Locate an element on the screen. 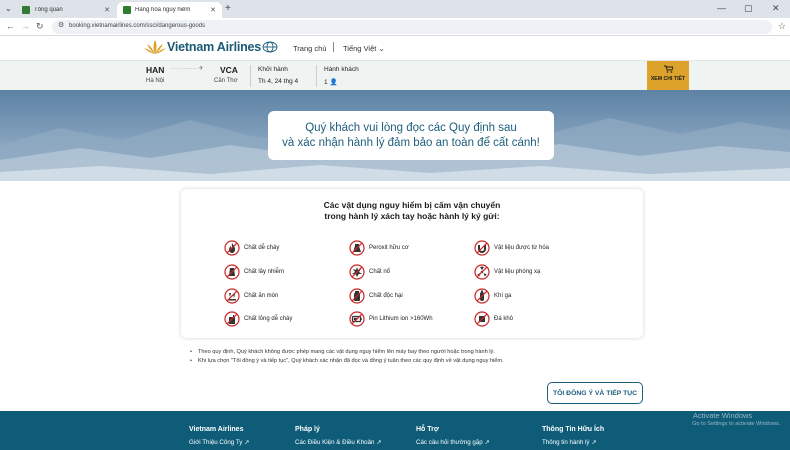  item-radioactive: Vật liệu phóng xạ is located at coordinates (507, 272).